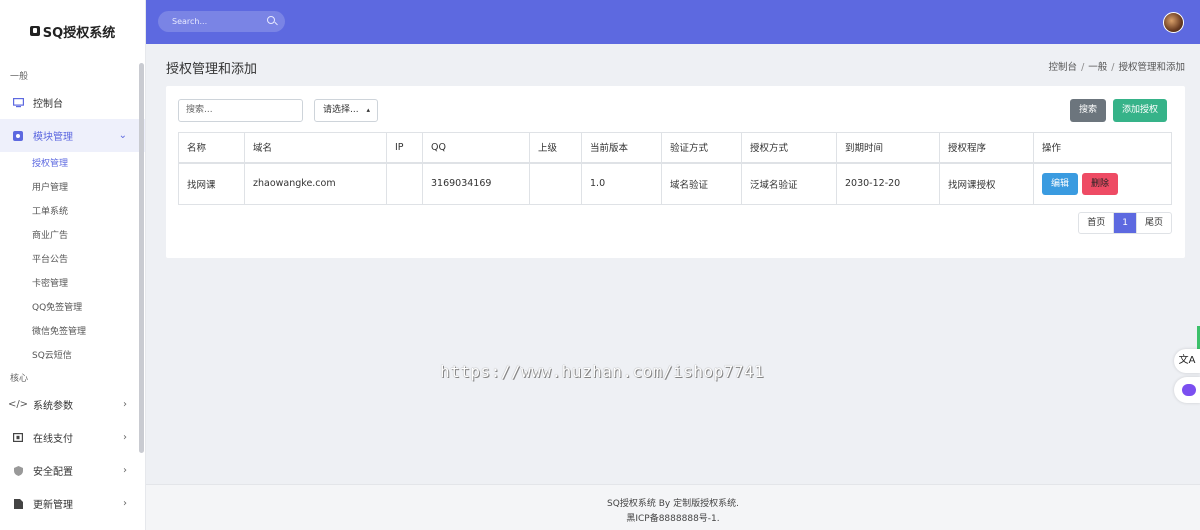 The image size is (1200, 530). What do you see at coordinates (1173, 22) in the screenshot?
I see `avatar` at bounding box center [1173, 22].